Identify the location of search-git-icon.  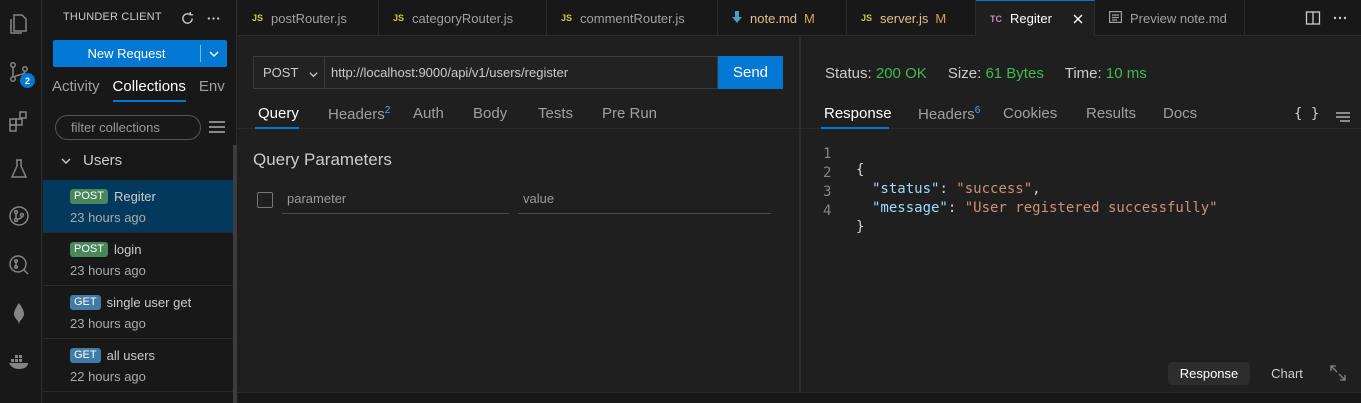
(19, 265).